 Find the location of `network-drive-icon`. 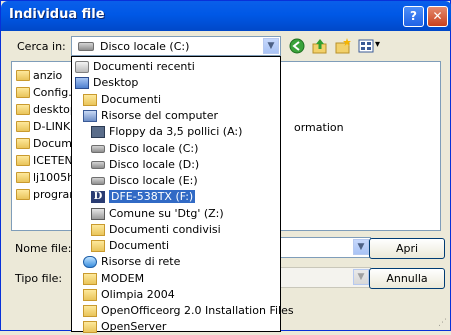

network-drive-icon is located at coordinates (98, 214).